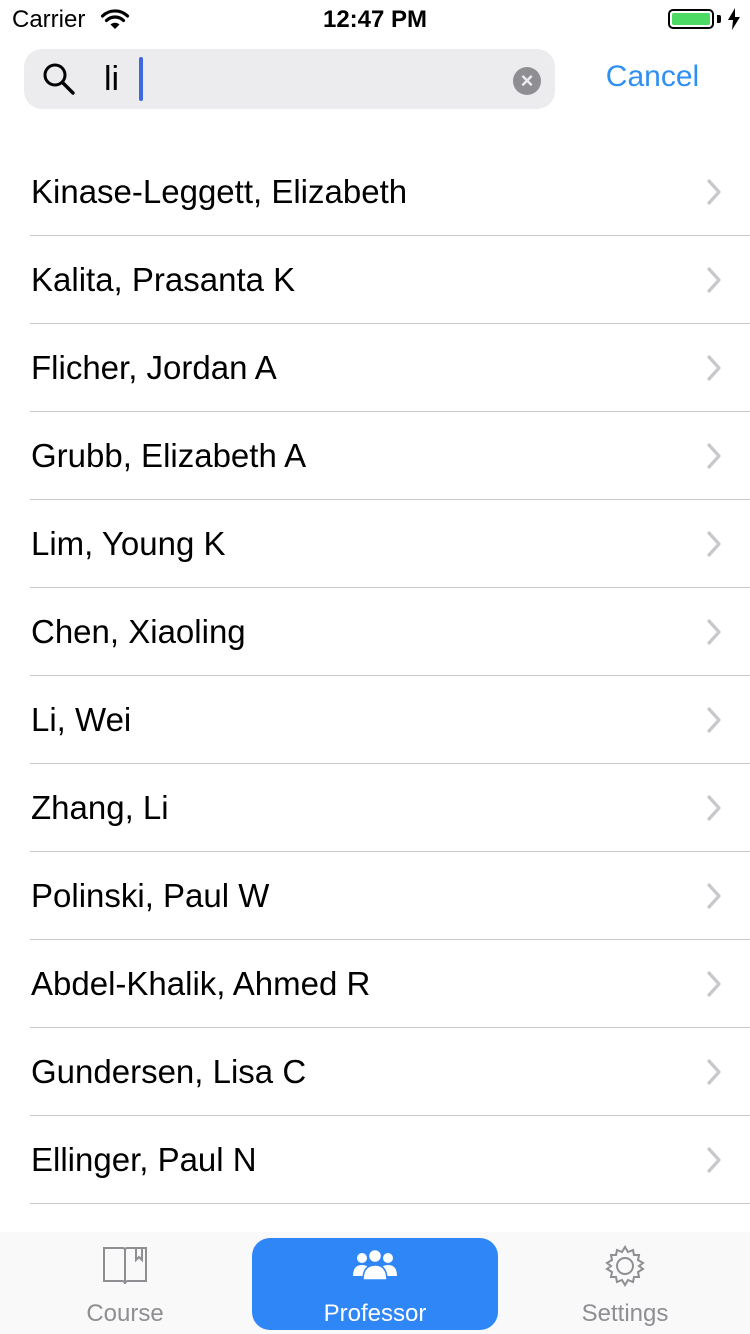 This screenshot has width=750, height=1334. I want to click on tab-settings: Settings, so click(625, 1283).